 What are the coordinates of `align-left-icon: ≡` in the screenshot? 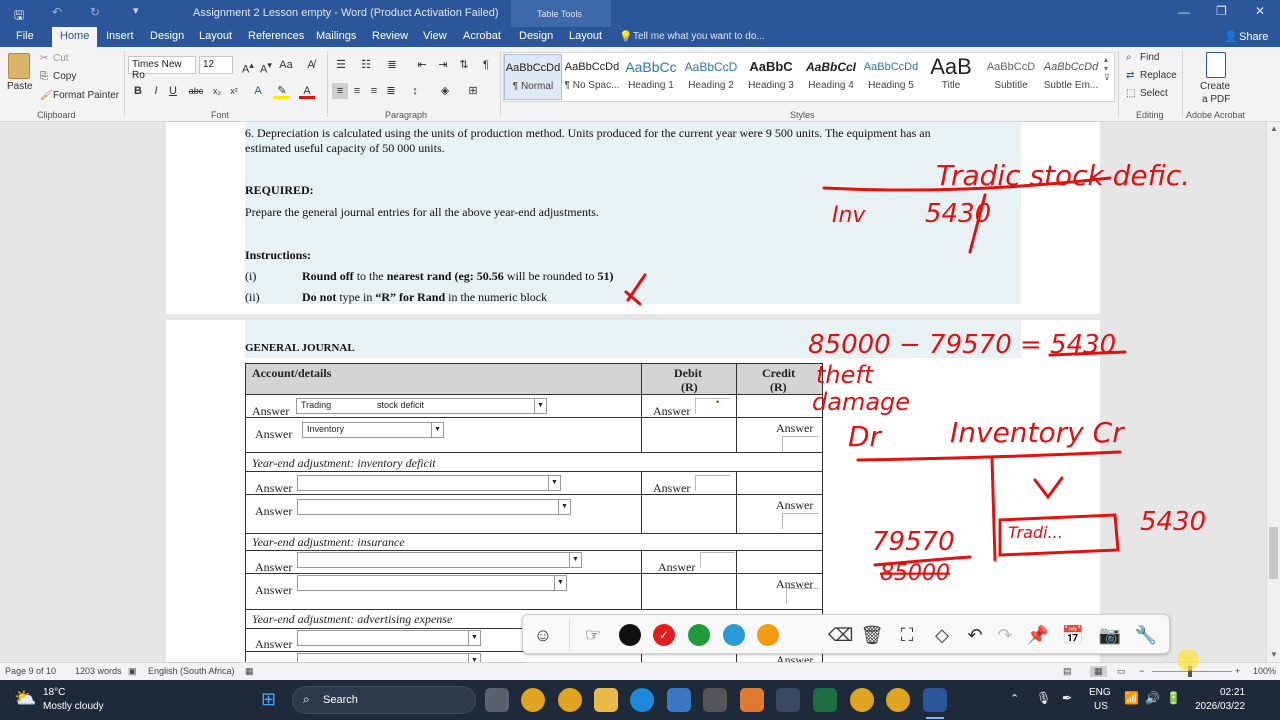 It's located at (340, 91).